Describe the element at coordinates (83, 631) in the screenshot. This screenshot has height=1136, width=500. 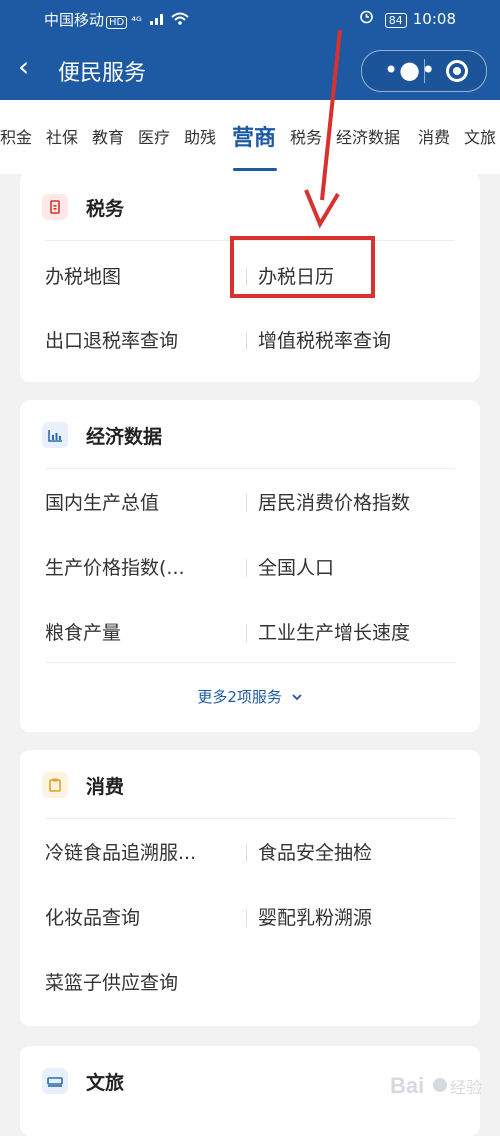
I see `service-grain-output: 粮食产量` at that location.